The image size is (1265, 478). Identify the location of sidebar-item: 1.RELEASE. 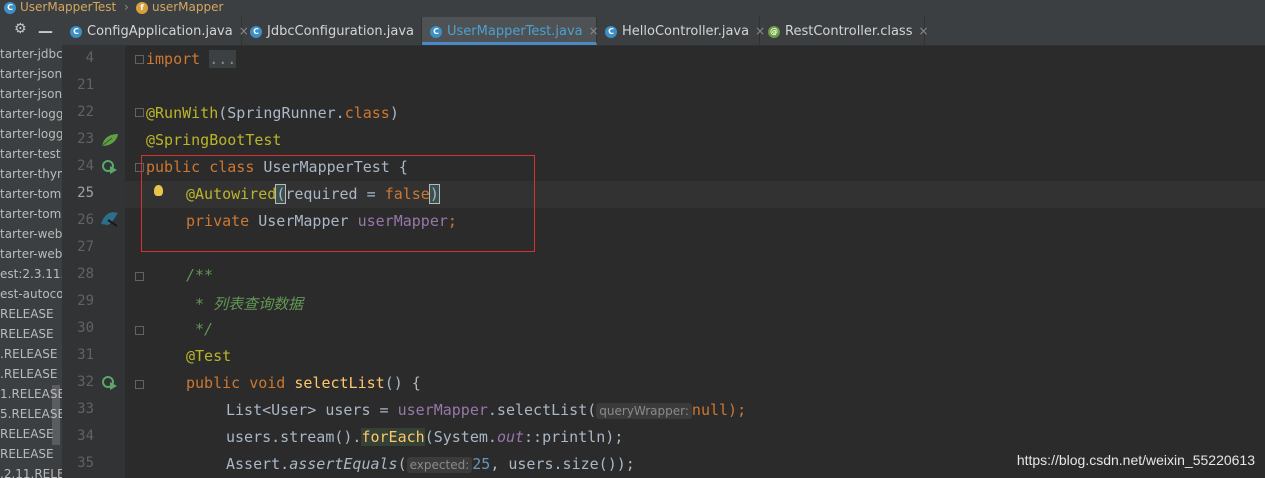
(31, 394).